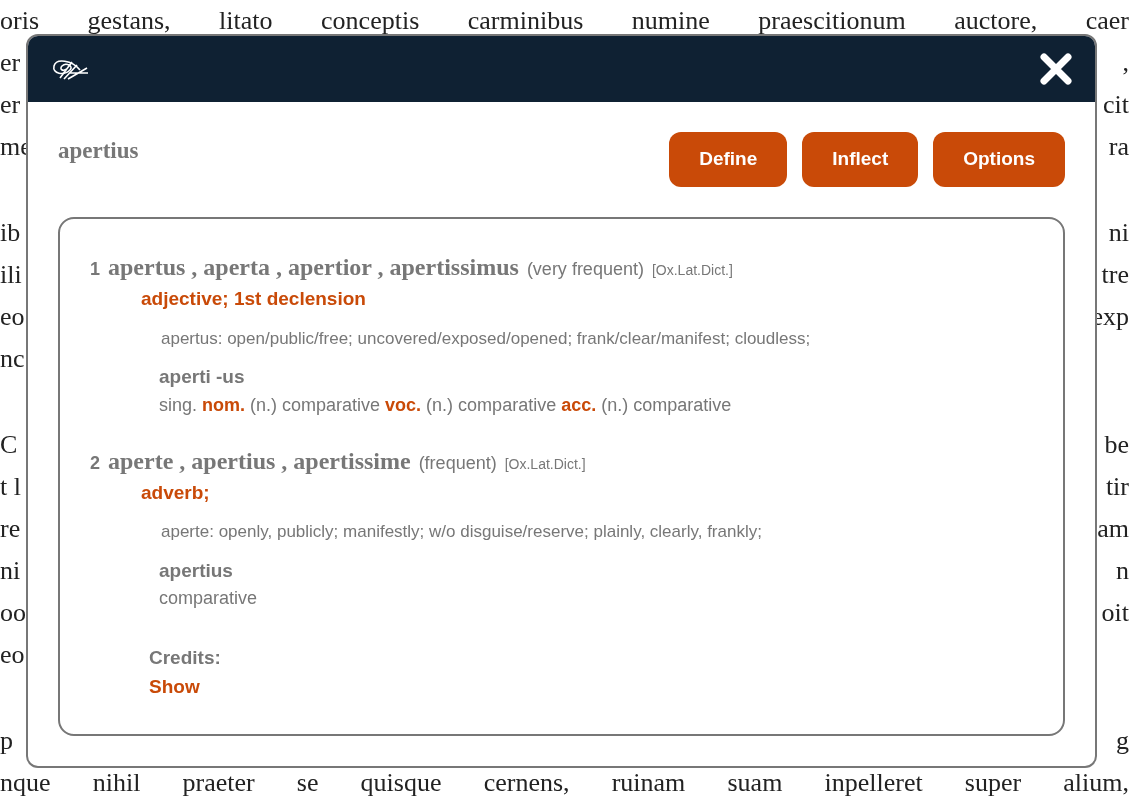 The image size is (1129, 808). Describe the element at coordinates (1118, 147) in the screenshot. I see `body-text: ra` at that location.